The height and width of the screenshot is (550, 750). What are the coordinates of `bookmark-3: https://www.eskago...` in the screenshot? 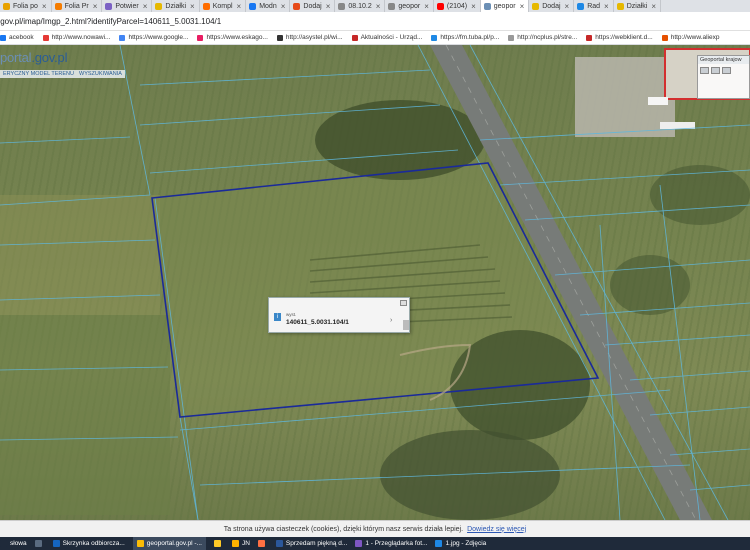 It's located at (232, 37).